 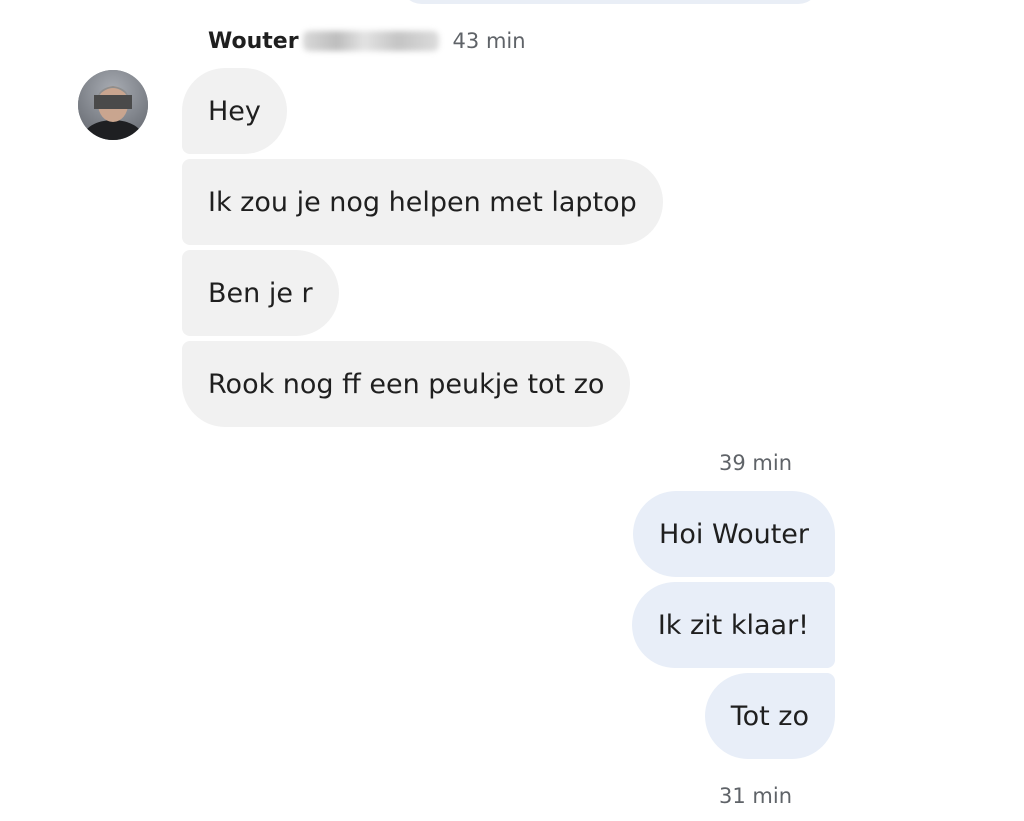 I want to click on message-text: Hoi Wouter, so click(x=734, y=534).